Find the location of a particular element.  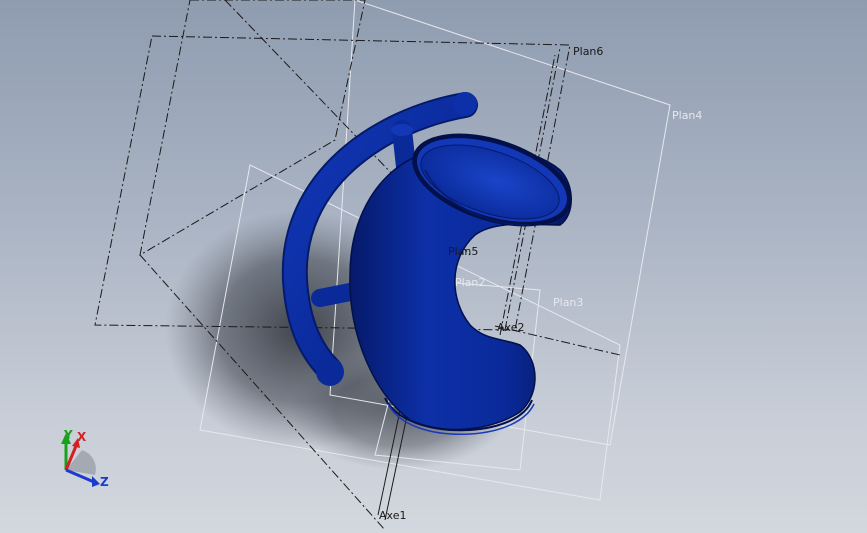

triad-label-x: X is located at coordinates (82, 437).